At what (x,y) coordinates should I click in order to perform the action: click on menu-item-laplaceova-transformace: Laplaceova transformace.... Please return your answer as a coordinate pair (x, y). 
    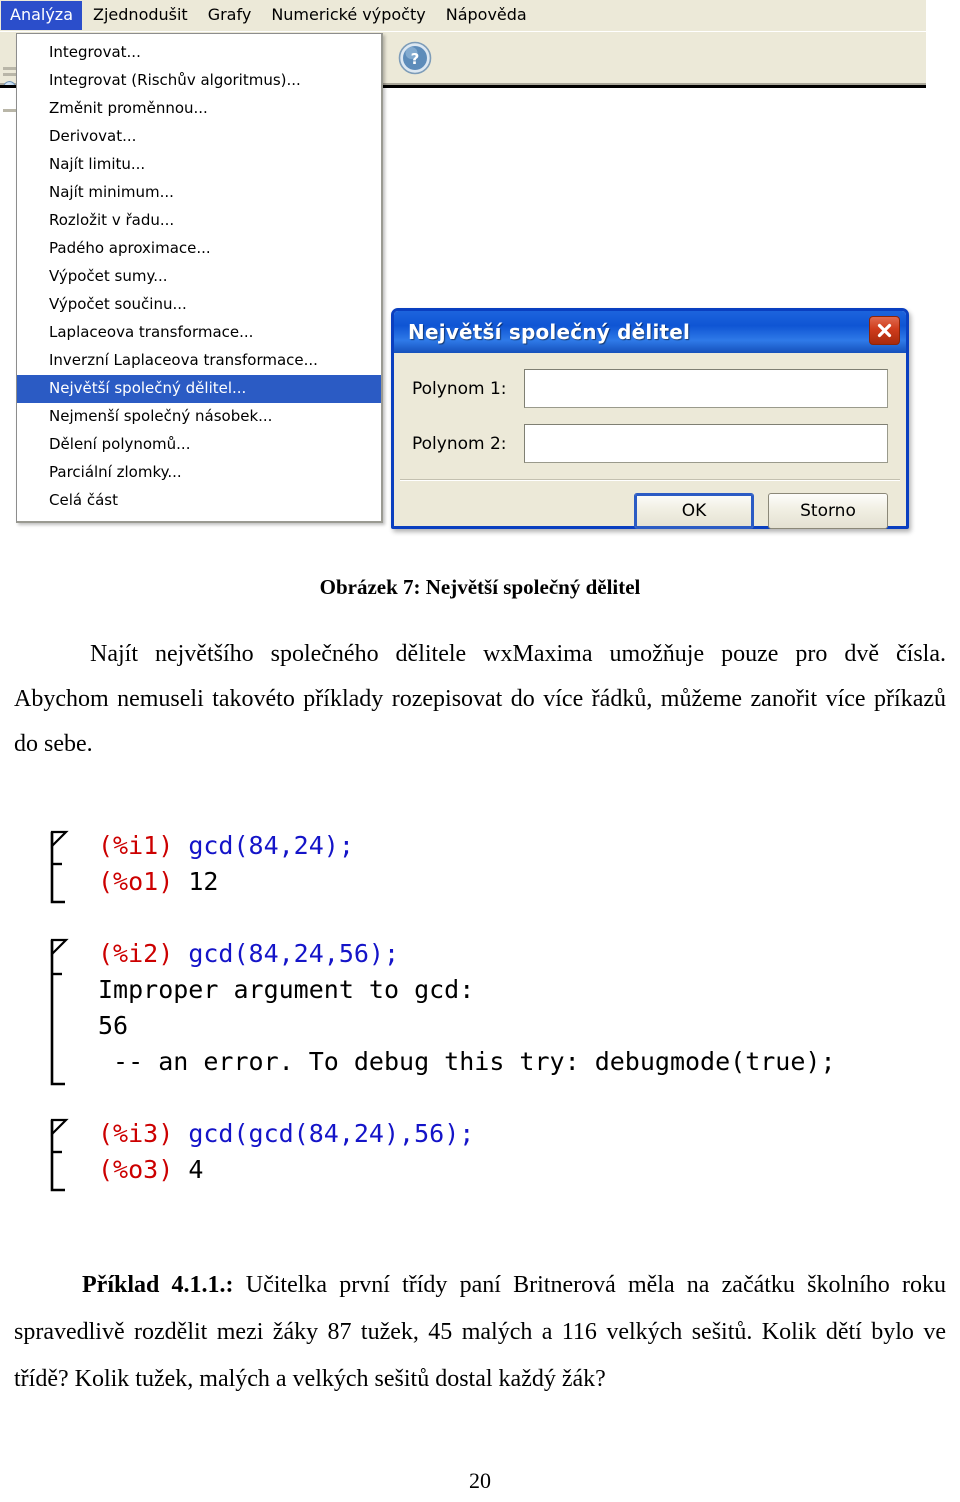
    Looking at the image, I should click on (199, 333).